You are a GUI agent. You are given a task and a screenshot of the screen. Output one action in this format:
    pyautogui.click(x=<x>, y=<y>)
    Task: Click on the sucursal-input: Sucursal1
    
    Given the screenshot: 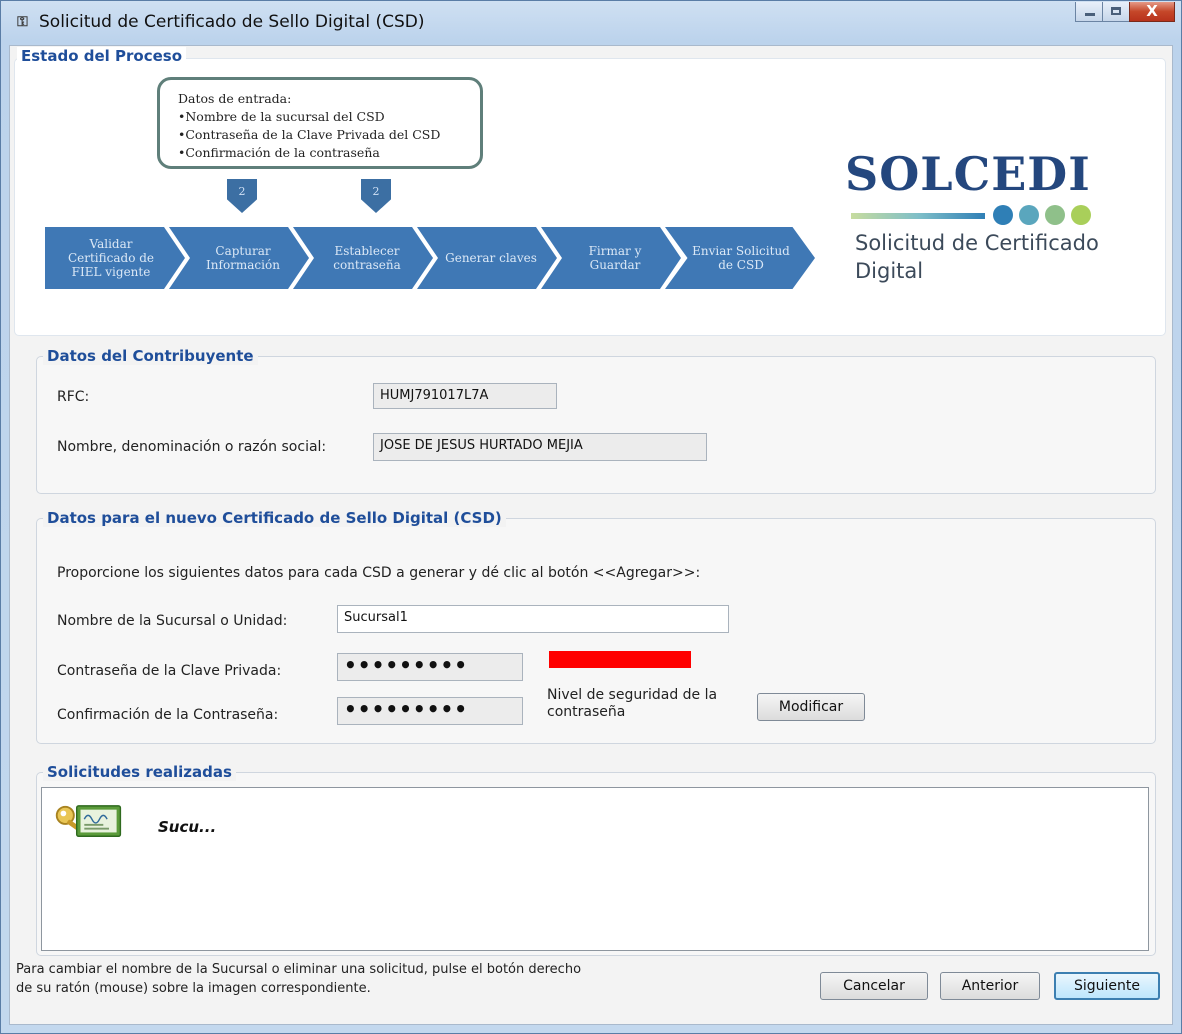 What is the action you would take?
    pyautogui.click(x=533, y=619)
    